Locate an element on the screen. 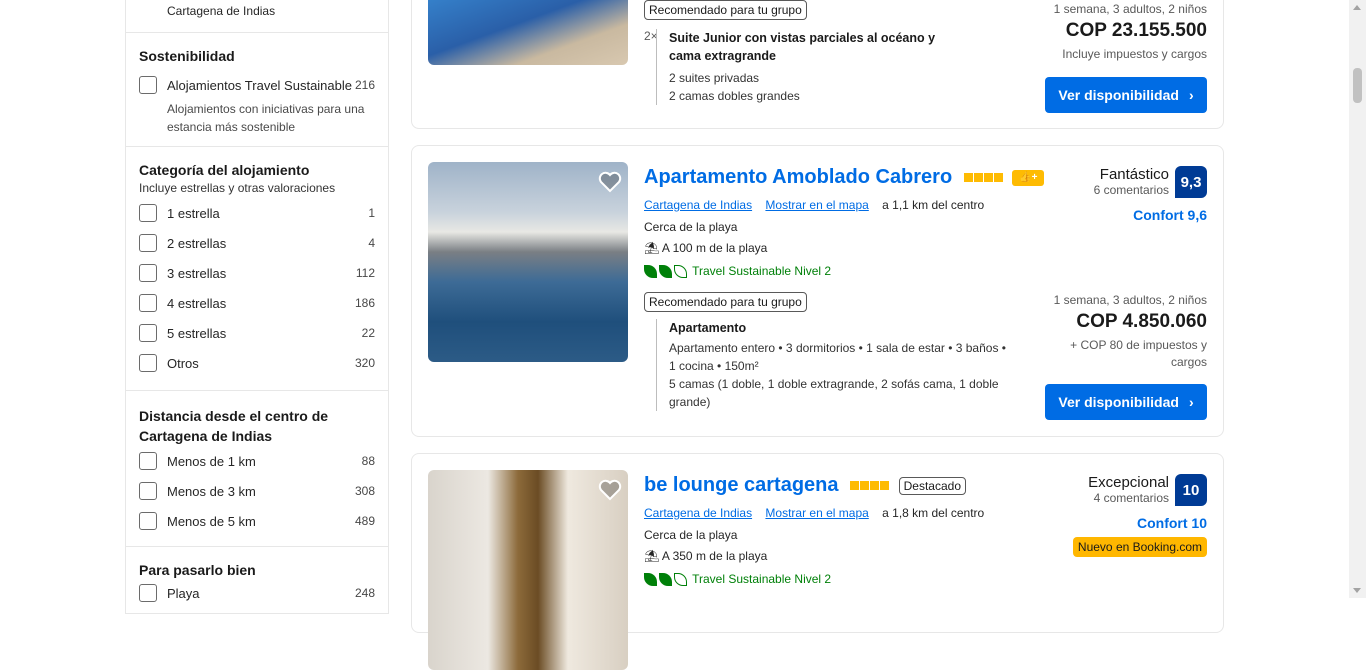 The height and width of the screenshot is (670, 1366). filter-label: Menos de 3 km is located at coordinates (211, 491).